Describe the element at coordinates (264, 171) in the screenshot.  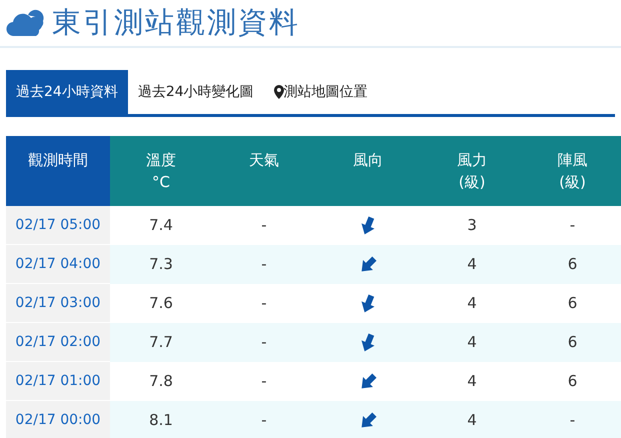
I see `column-header: 天氣` at that location.